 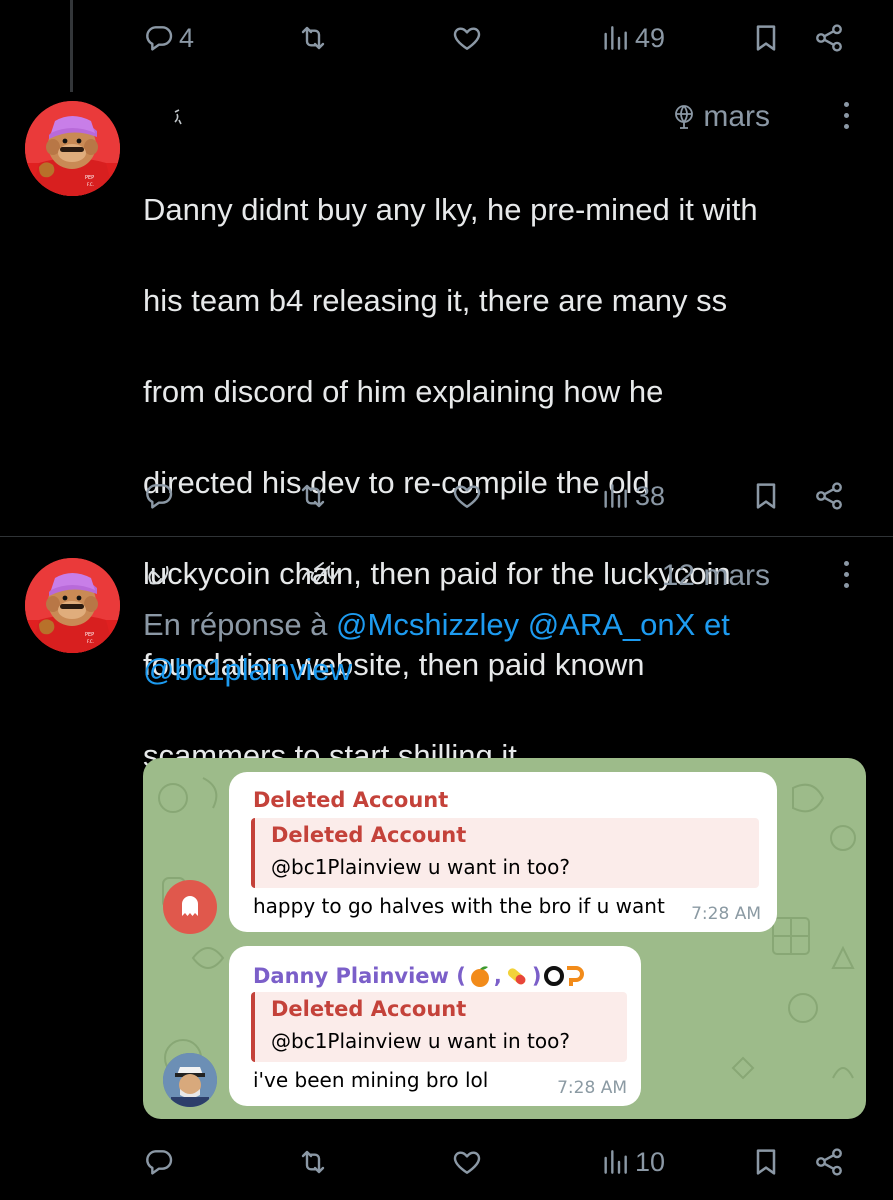 I want to click on ghost-icon, so click(x=190, y=906).